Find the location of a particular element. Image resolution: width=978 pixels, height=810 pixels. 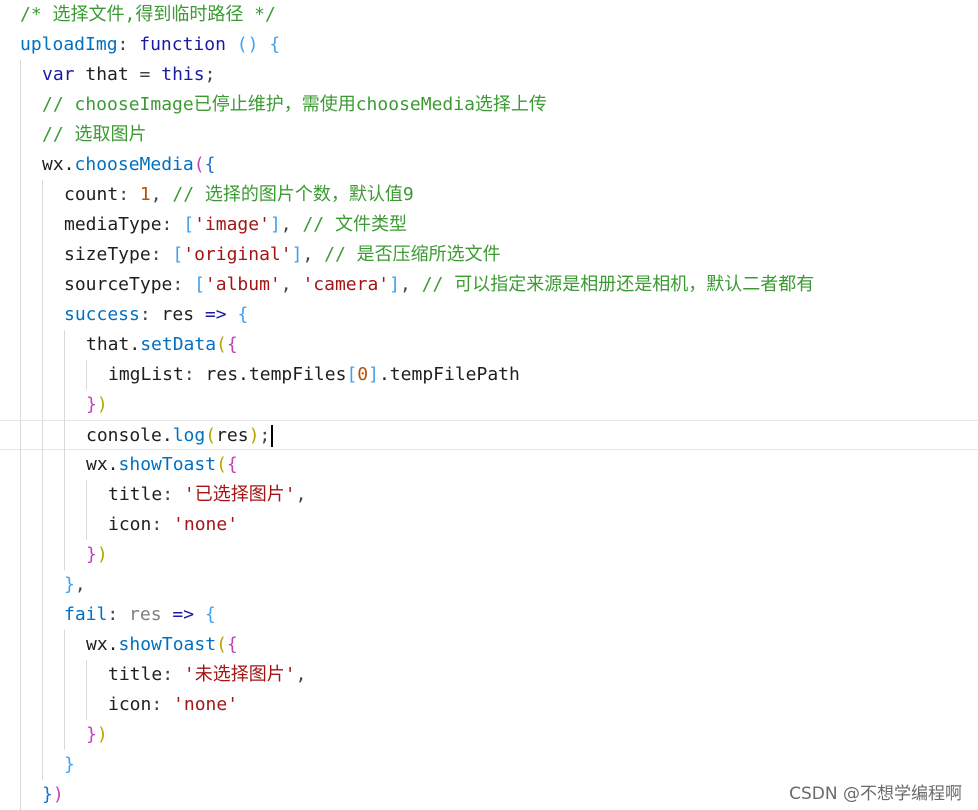

code-token: // 可以指定来源是相册还是相机，默认二者都有 is located at coordinates (618, 284).